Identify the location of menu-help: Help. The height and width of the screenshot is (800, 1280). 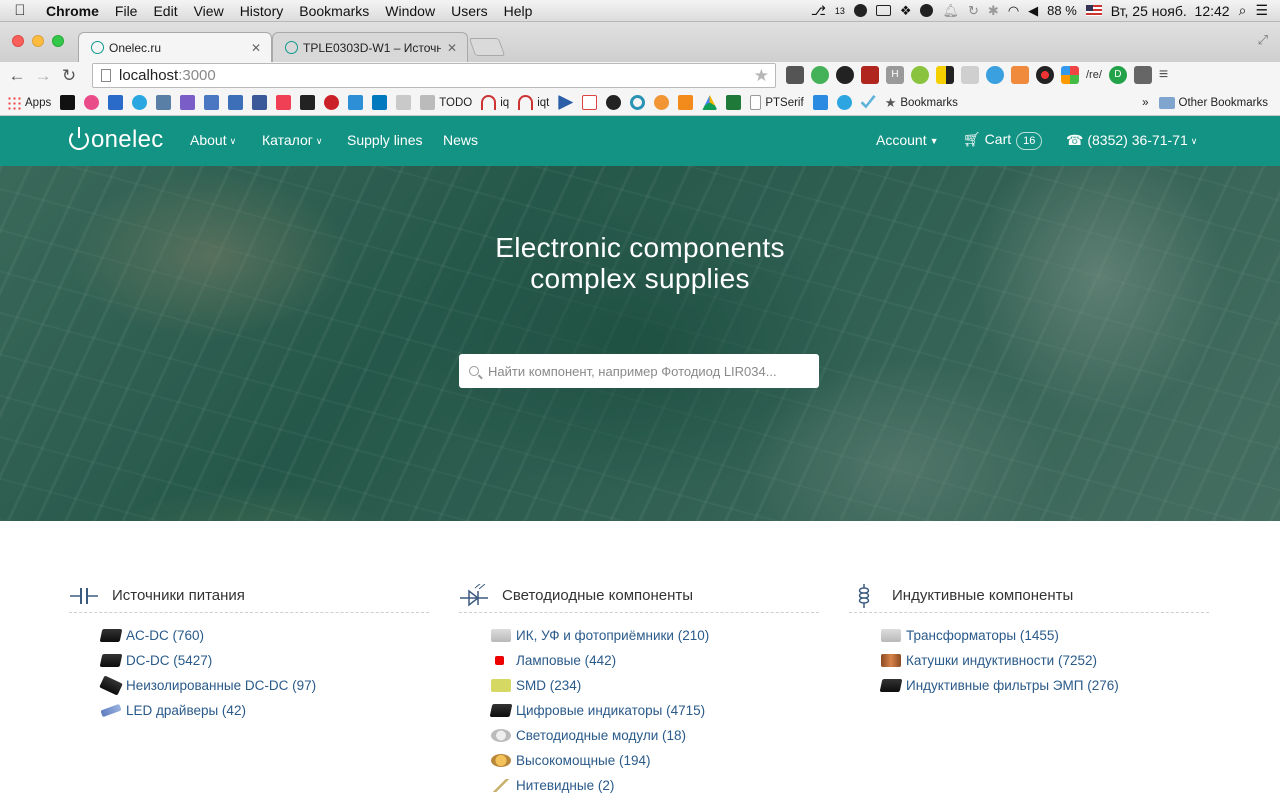
(518, 11).